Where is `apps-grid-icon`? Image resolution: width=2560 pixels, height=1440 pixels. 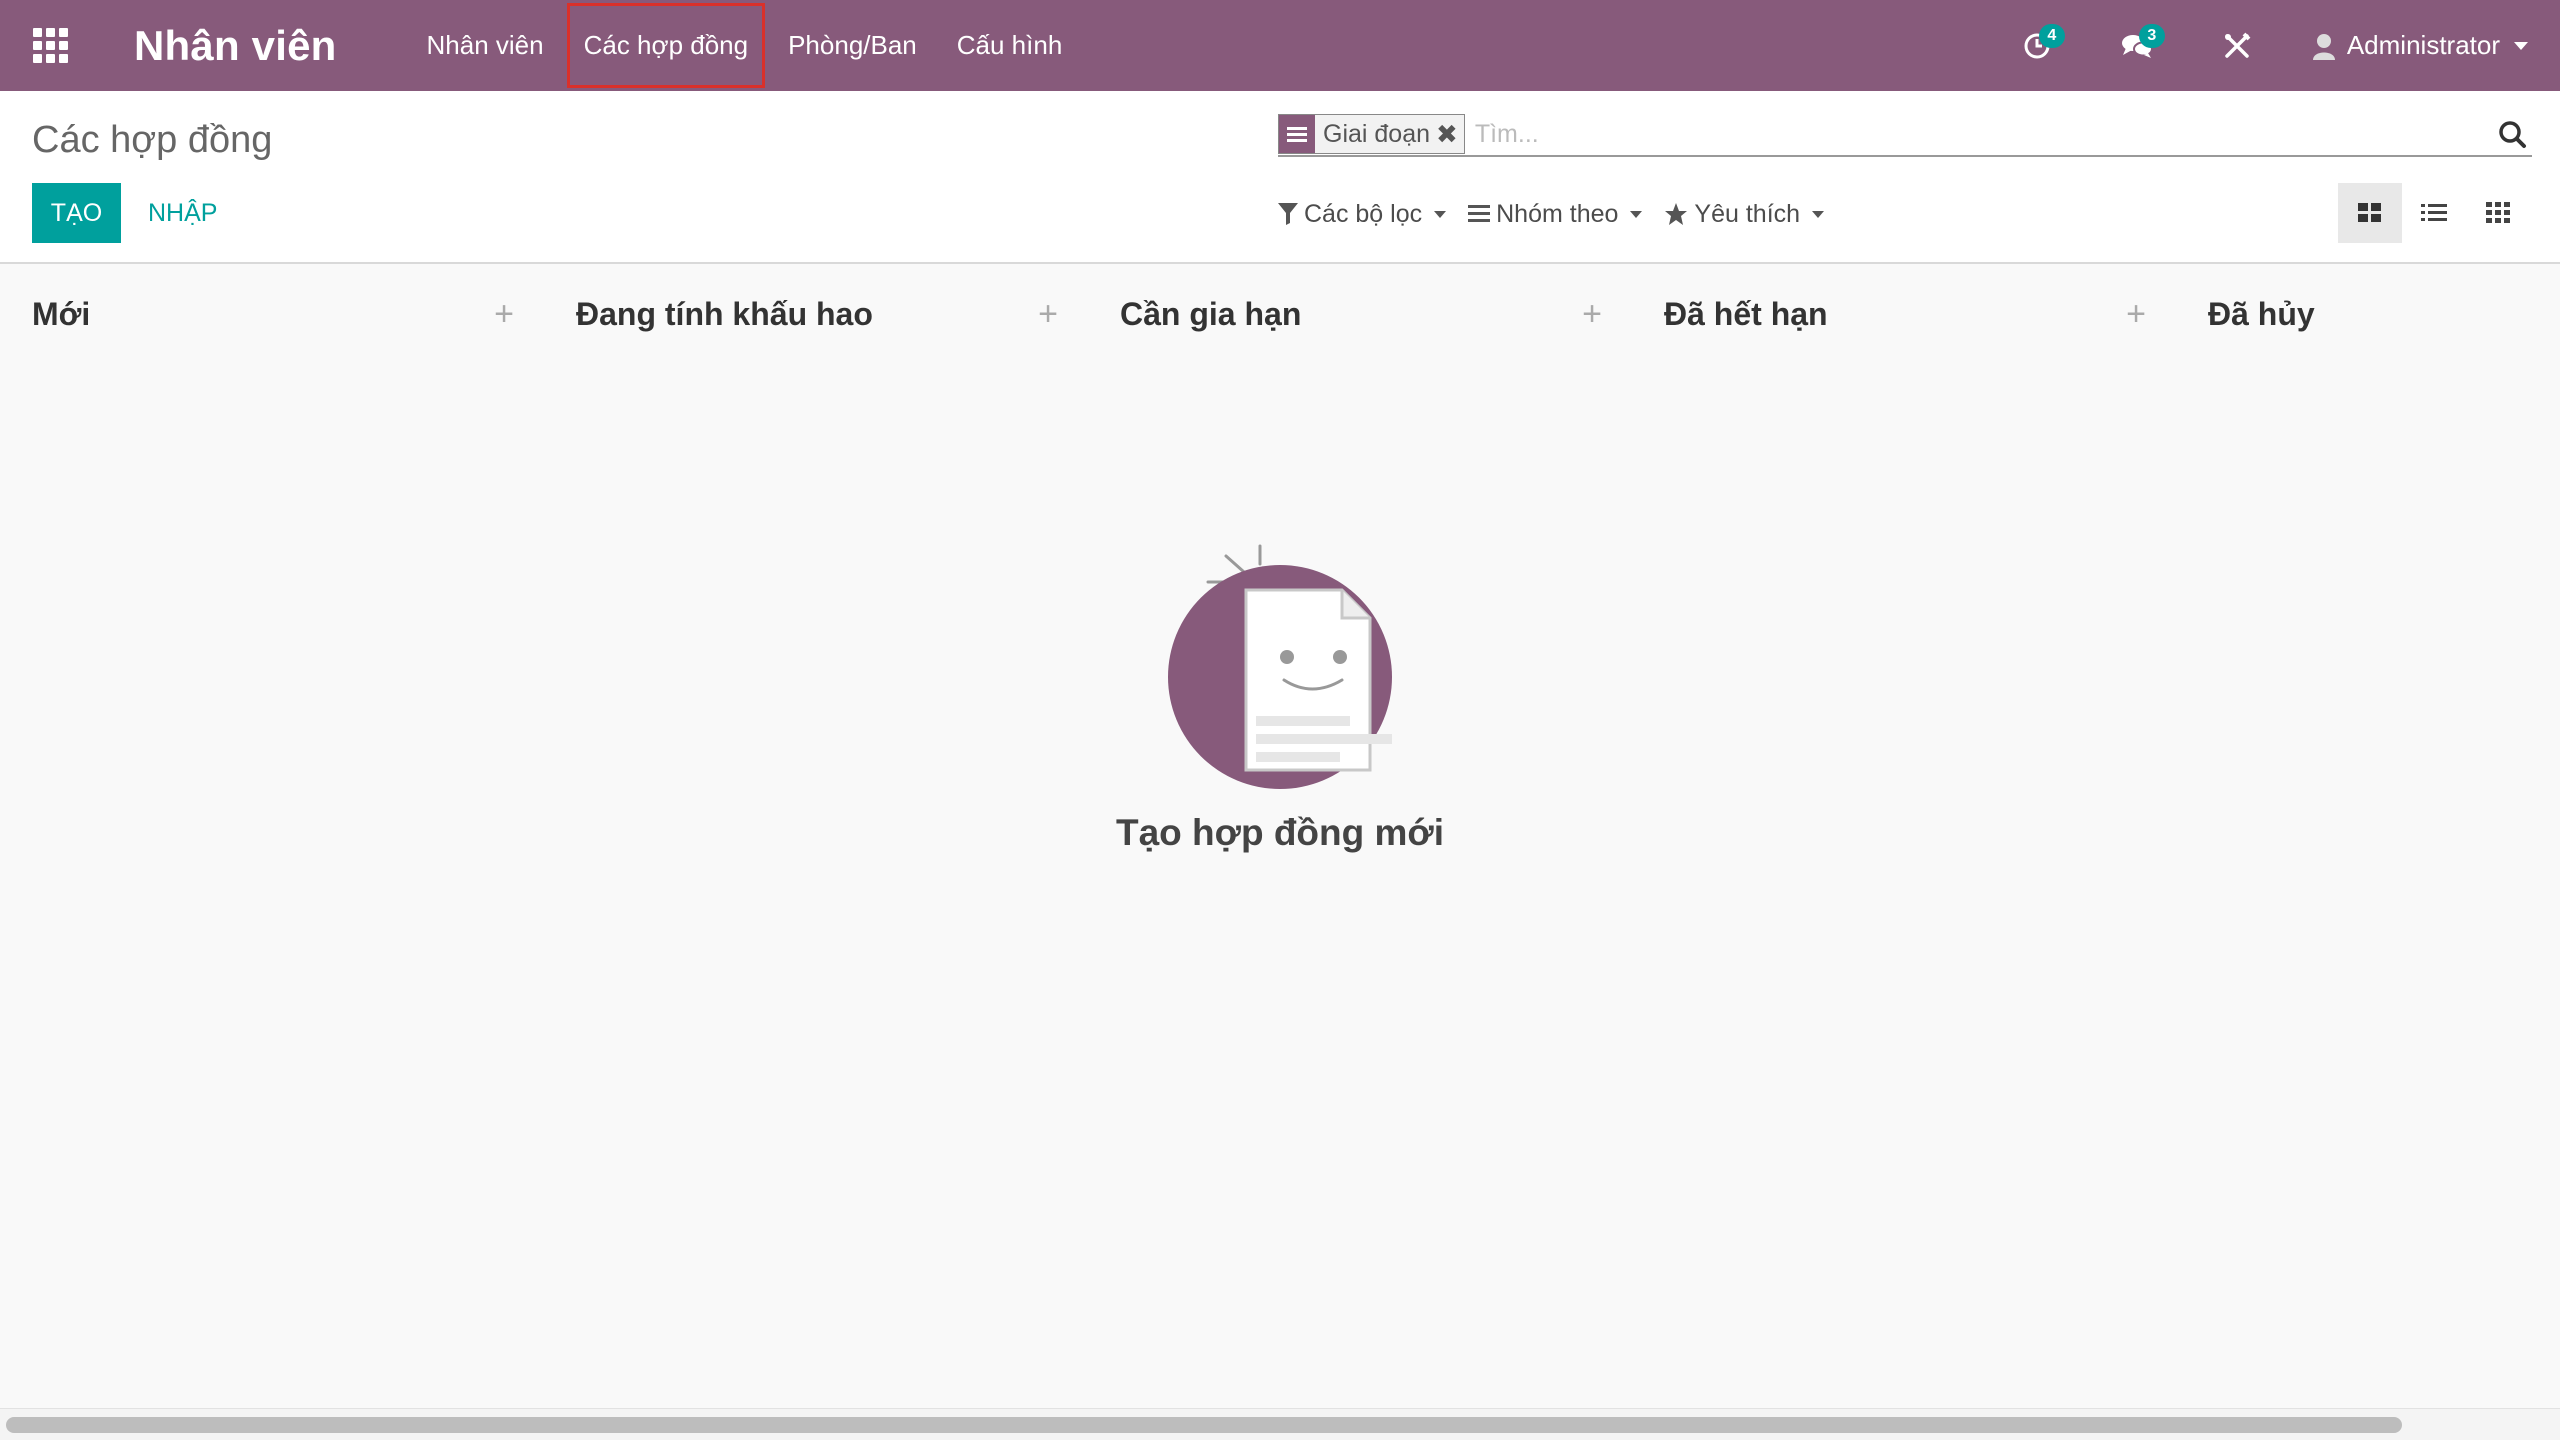 apps-grid-icon is located at coordinates (50, 45).